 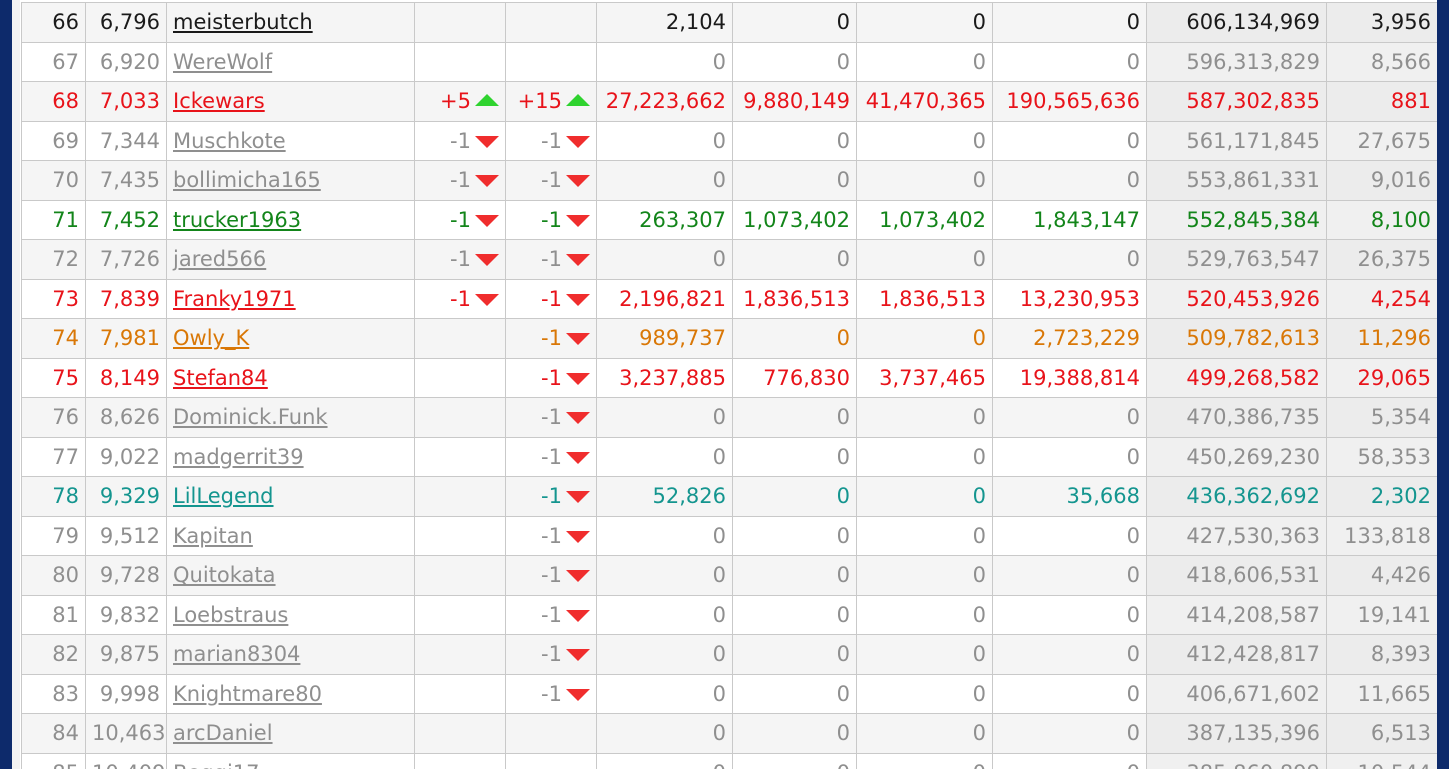 What do you see at coordinates (220, 378) in the screenshot?
I see `player-name-link: Stefan84` at bounding box center [220, 378].